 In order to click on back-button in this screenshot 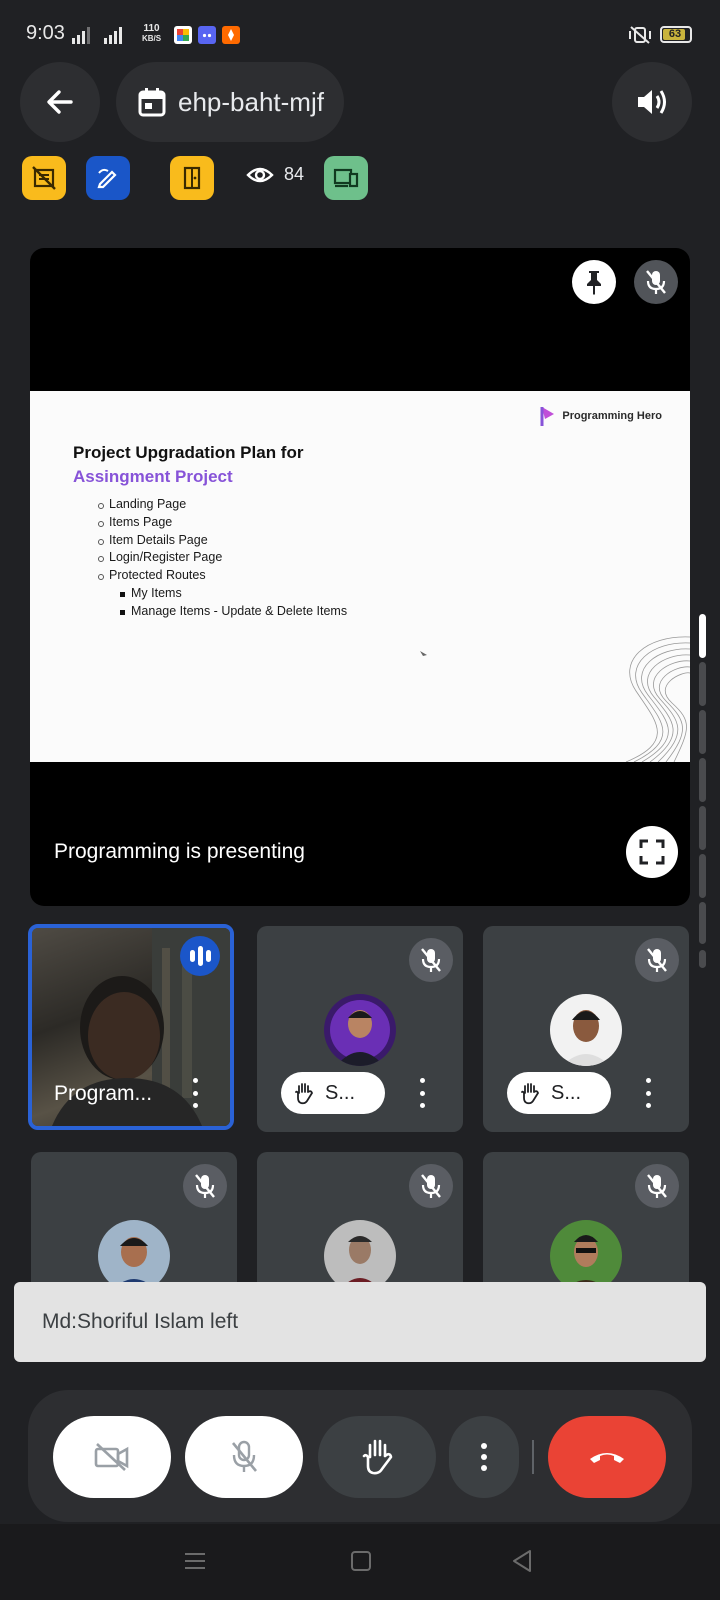, I will do `click(60, 102)`.